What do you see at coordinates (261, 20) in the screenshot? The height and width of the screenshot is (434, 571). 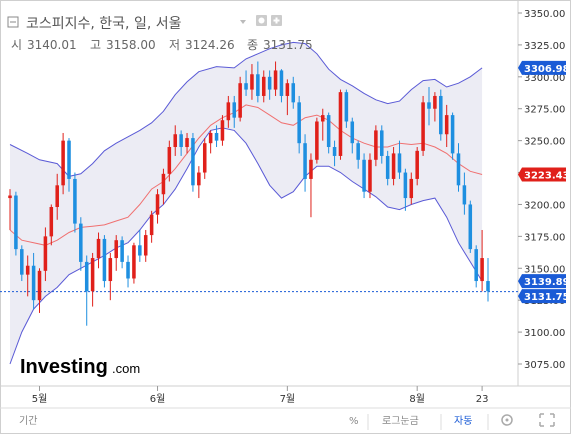 I see `gear-icon` at bounding box center [261, 20].